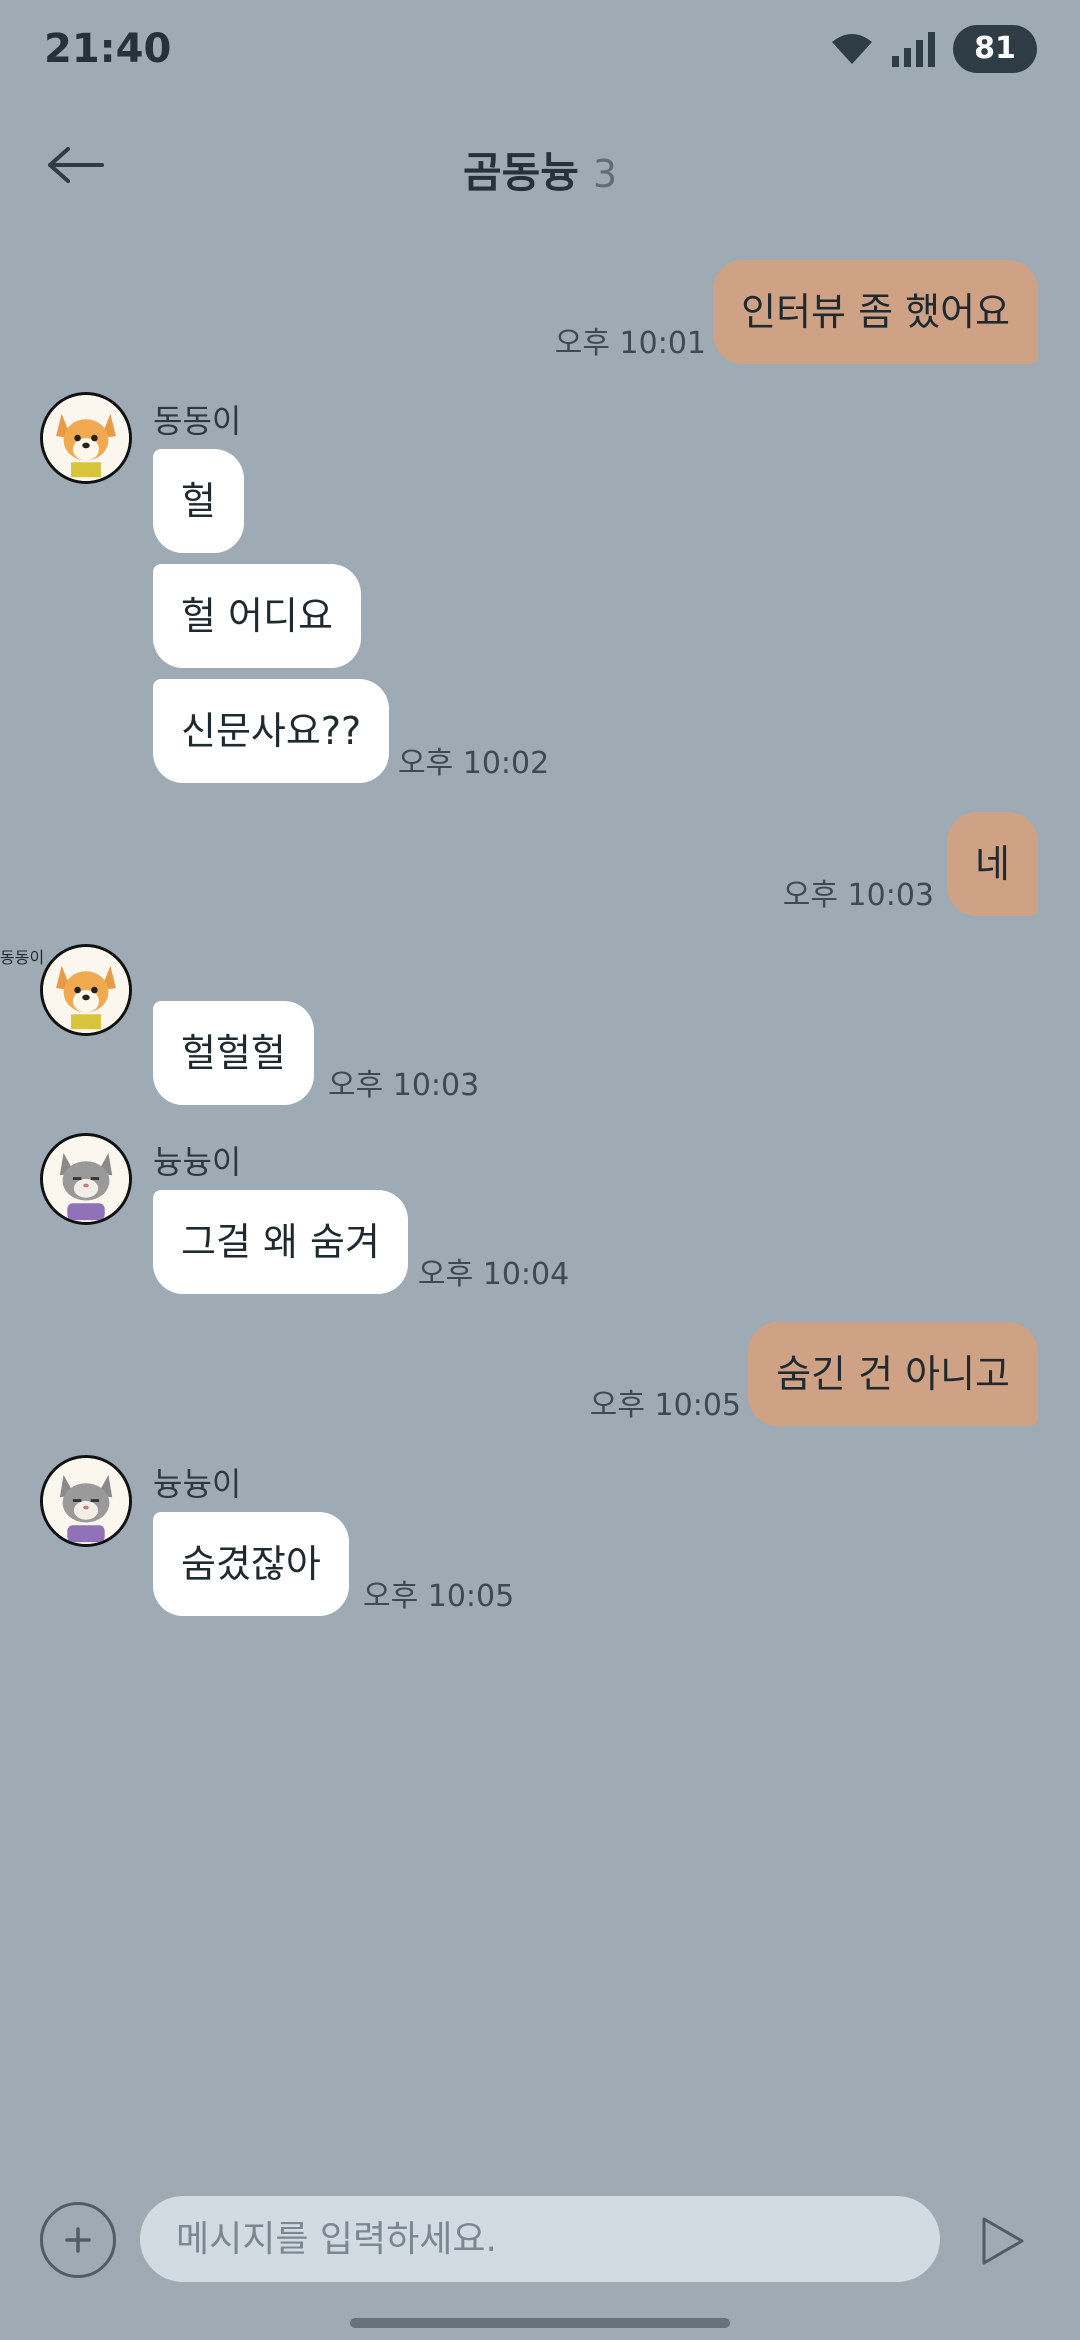 Image resolution: width=1080 pixels, height=2340 pixels. Describe the element at coordinates (233, 1053) in the screenshot. I see `message-bubble: 헐헐헐` at that location.